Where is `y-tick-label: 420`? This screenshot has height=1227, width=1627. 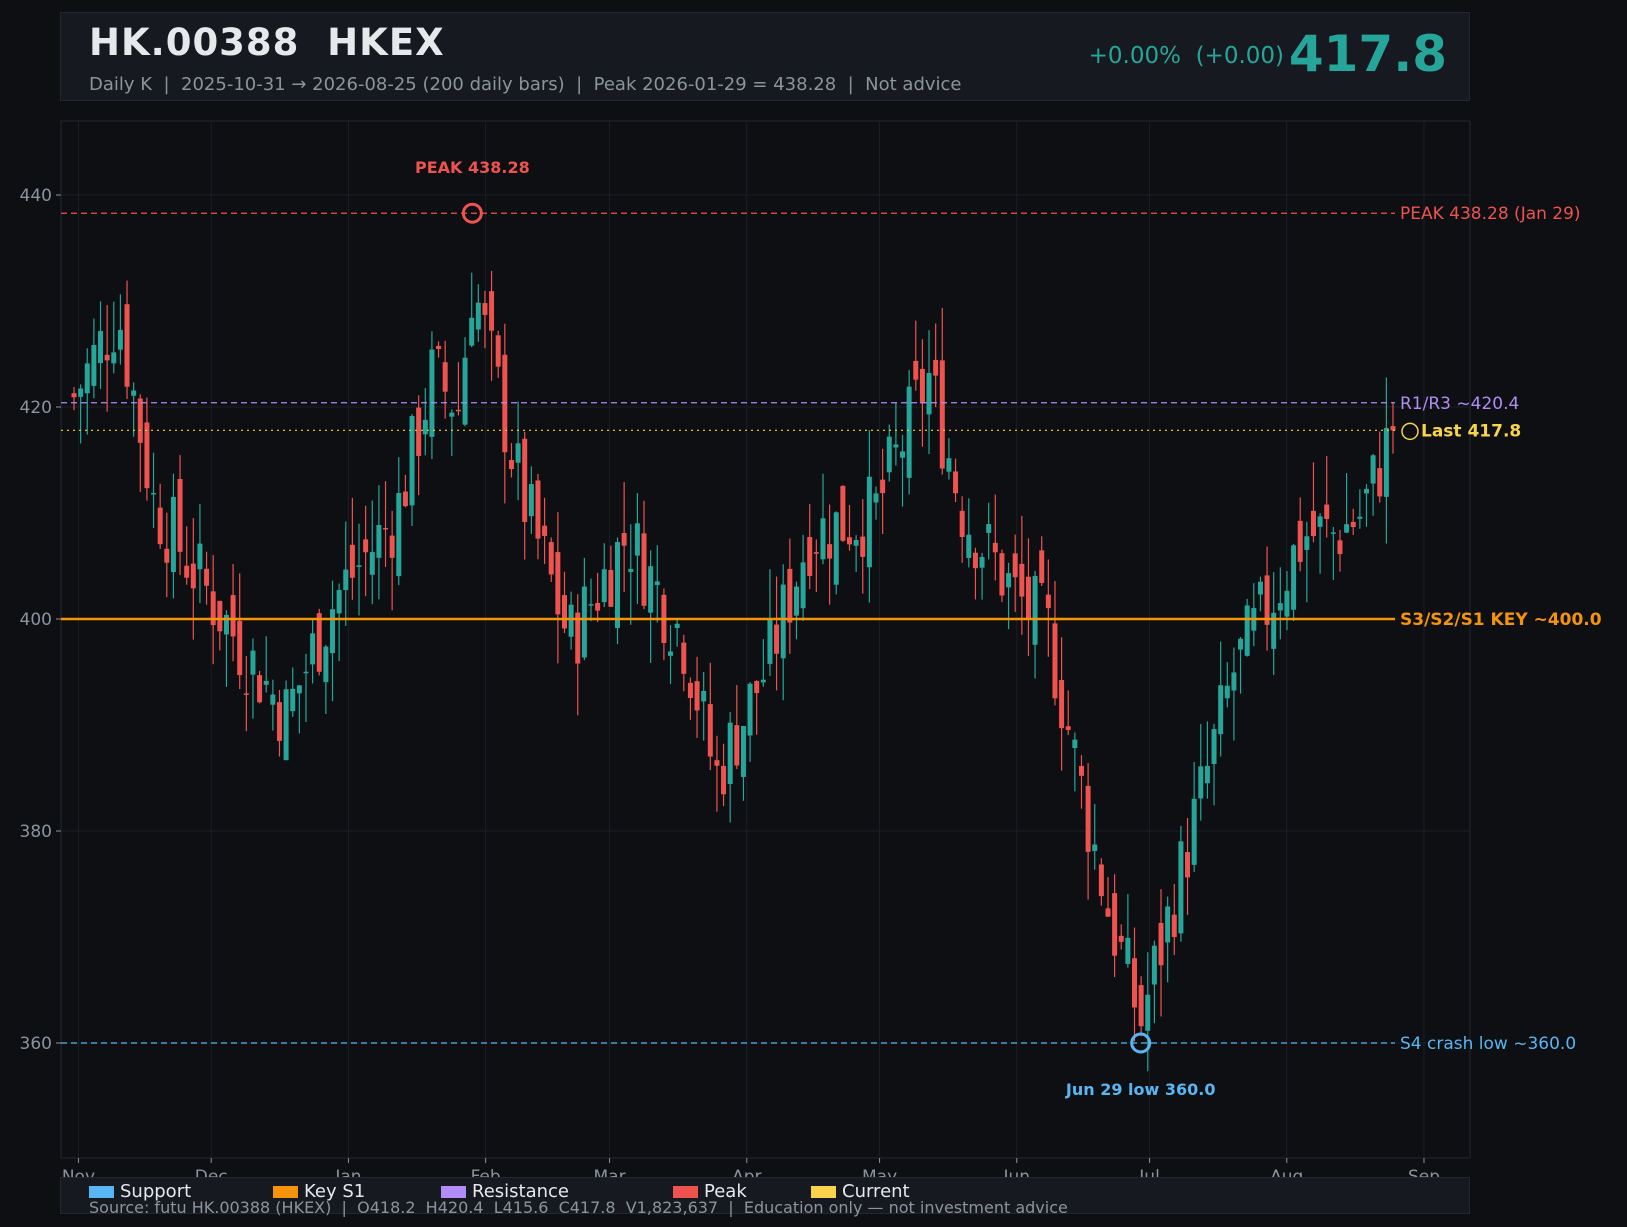
y-tick-label: 420 is located at coordinates (36, 408).